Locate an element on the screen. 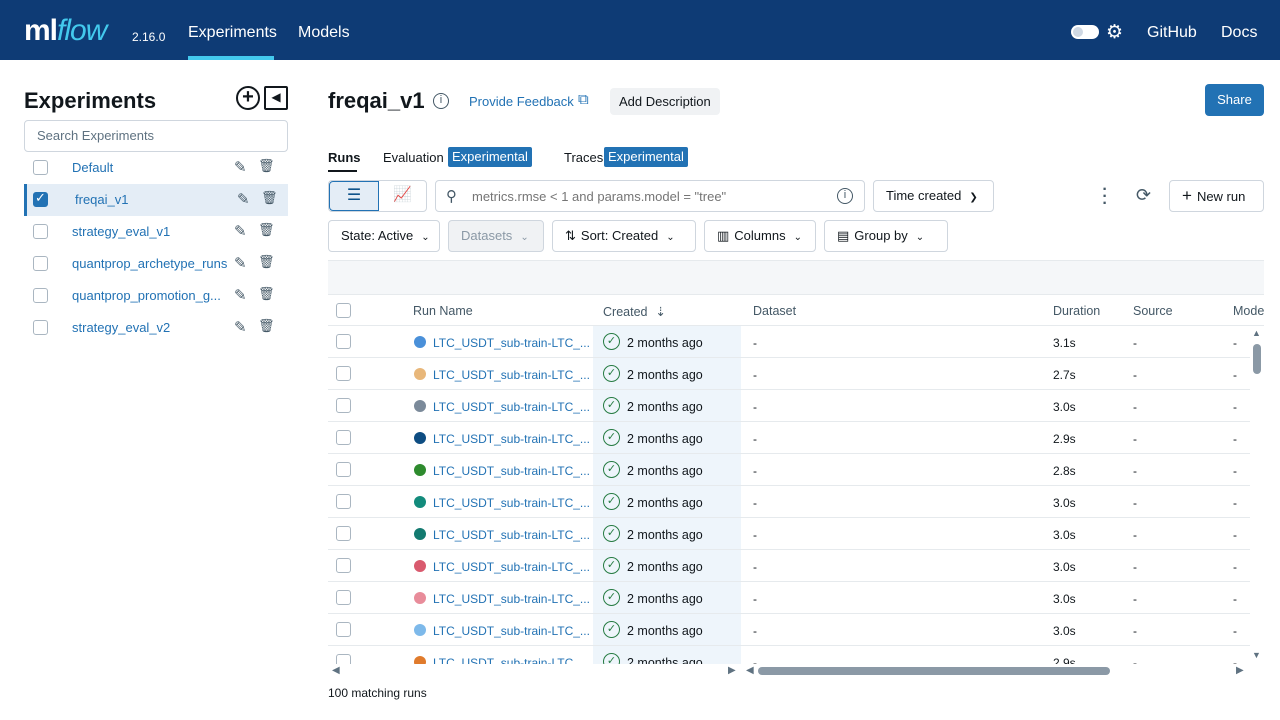 This screenshot has height=720, width=1280. sort-dropdown: ⇅ Sort: Created ⌄ is located at coordinates (624, 236).